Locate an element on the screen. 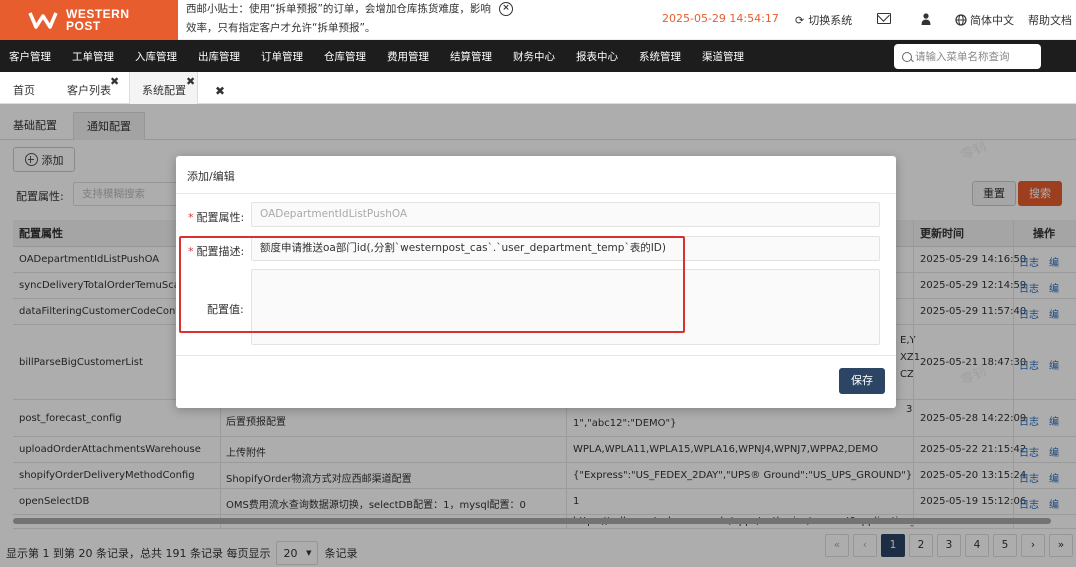  logo: WESTERN POST is located at coordinates (89, 20).